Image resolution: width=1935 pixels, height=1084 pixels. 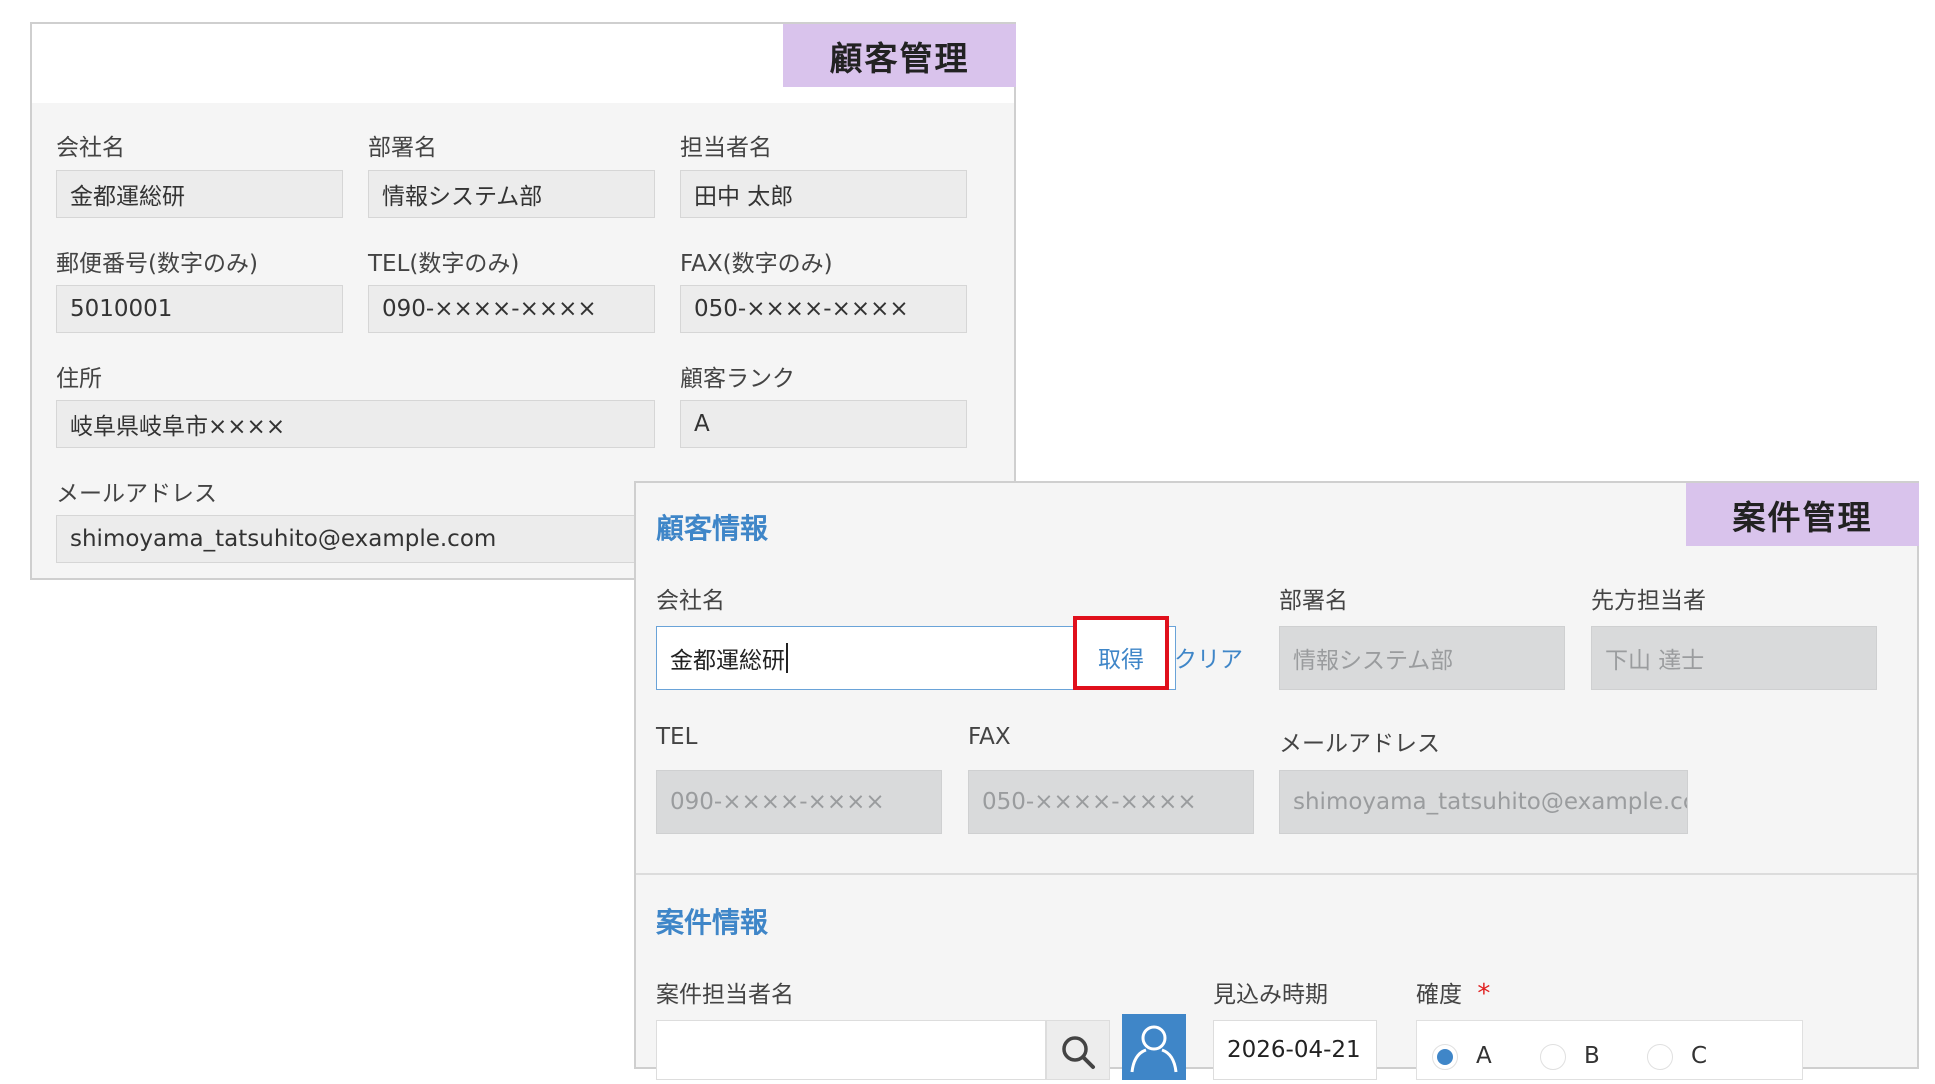 I want to click on fax-label: FAX(数字のみ), so click(x=756, y=264).